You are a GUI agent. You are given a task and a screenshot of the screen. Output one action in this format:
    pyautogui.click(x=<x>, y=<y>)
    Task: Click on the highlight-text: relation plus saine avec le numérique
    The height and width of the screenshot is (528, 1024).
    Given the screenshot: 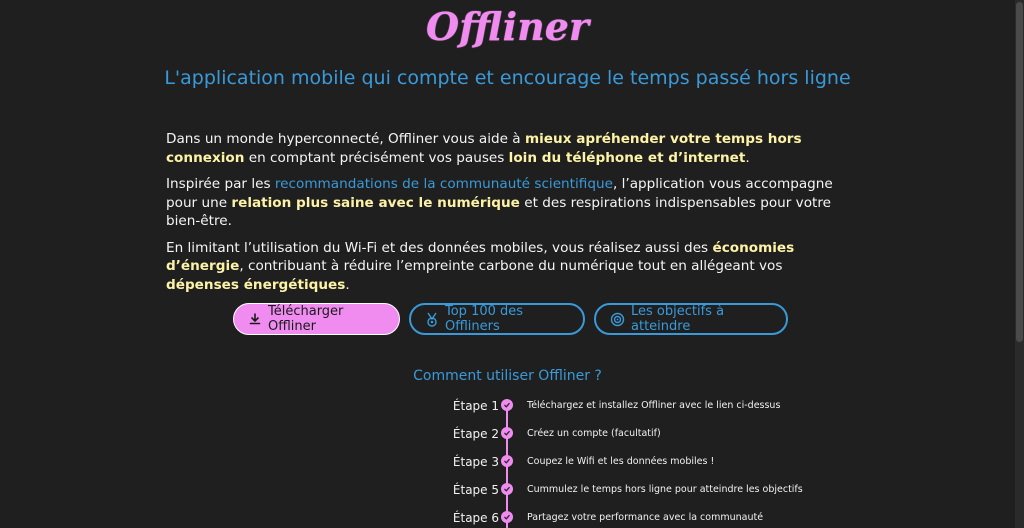 What is the action you would take?
    pyautogui.click(x=375, y=202)
    